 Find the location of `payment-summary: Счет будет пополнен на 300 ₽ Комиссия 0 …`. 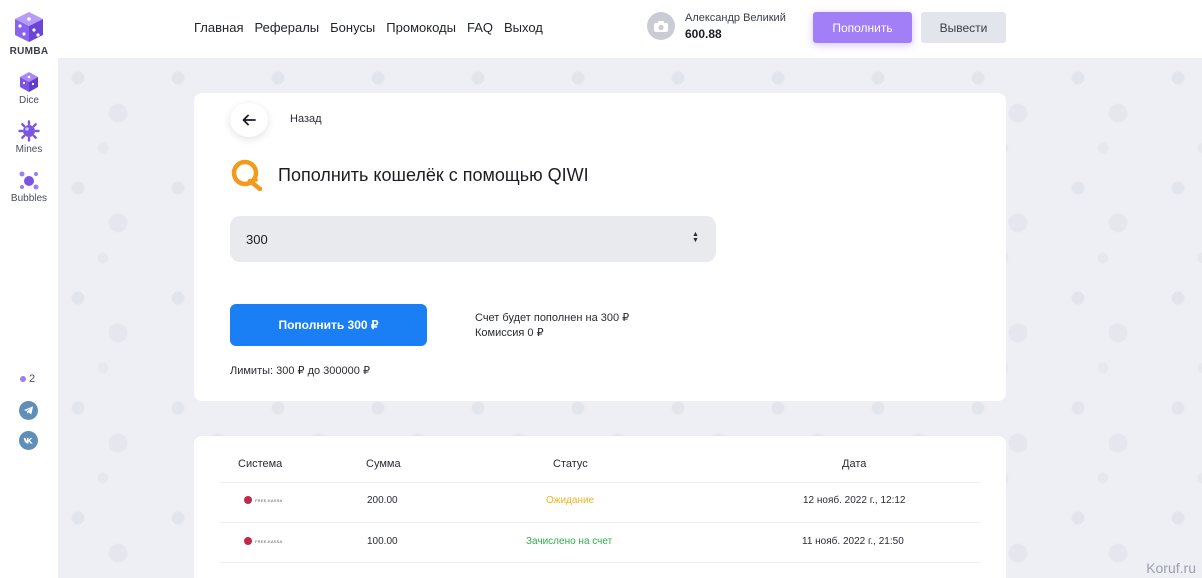

payment-summary: Счет будет пополнен на 300 ₽ Комиссия 0 … is located at coordinates (552, 326).